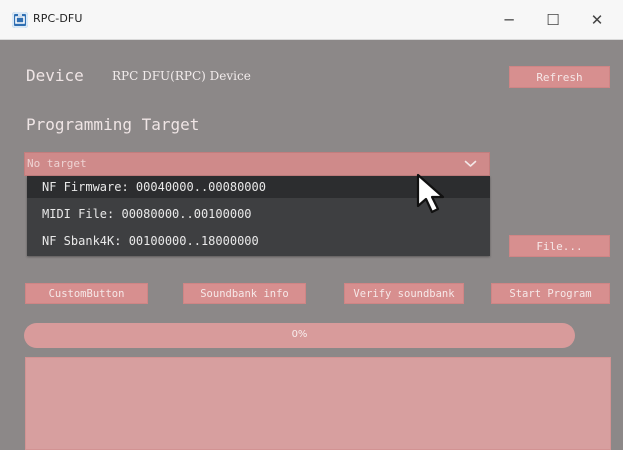 This screenshot has height=450, width=623. I want to click on maximize-button: ☐, so click(553, 20).